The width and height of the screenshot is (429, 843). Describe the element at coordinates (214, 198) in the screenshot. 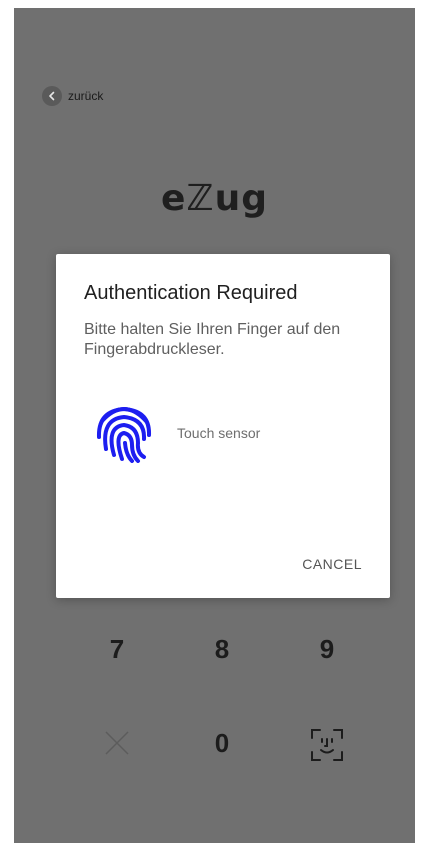

I see `app-logo: eℤug` at that location.